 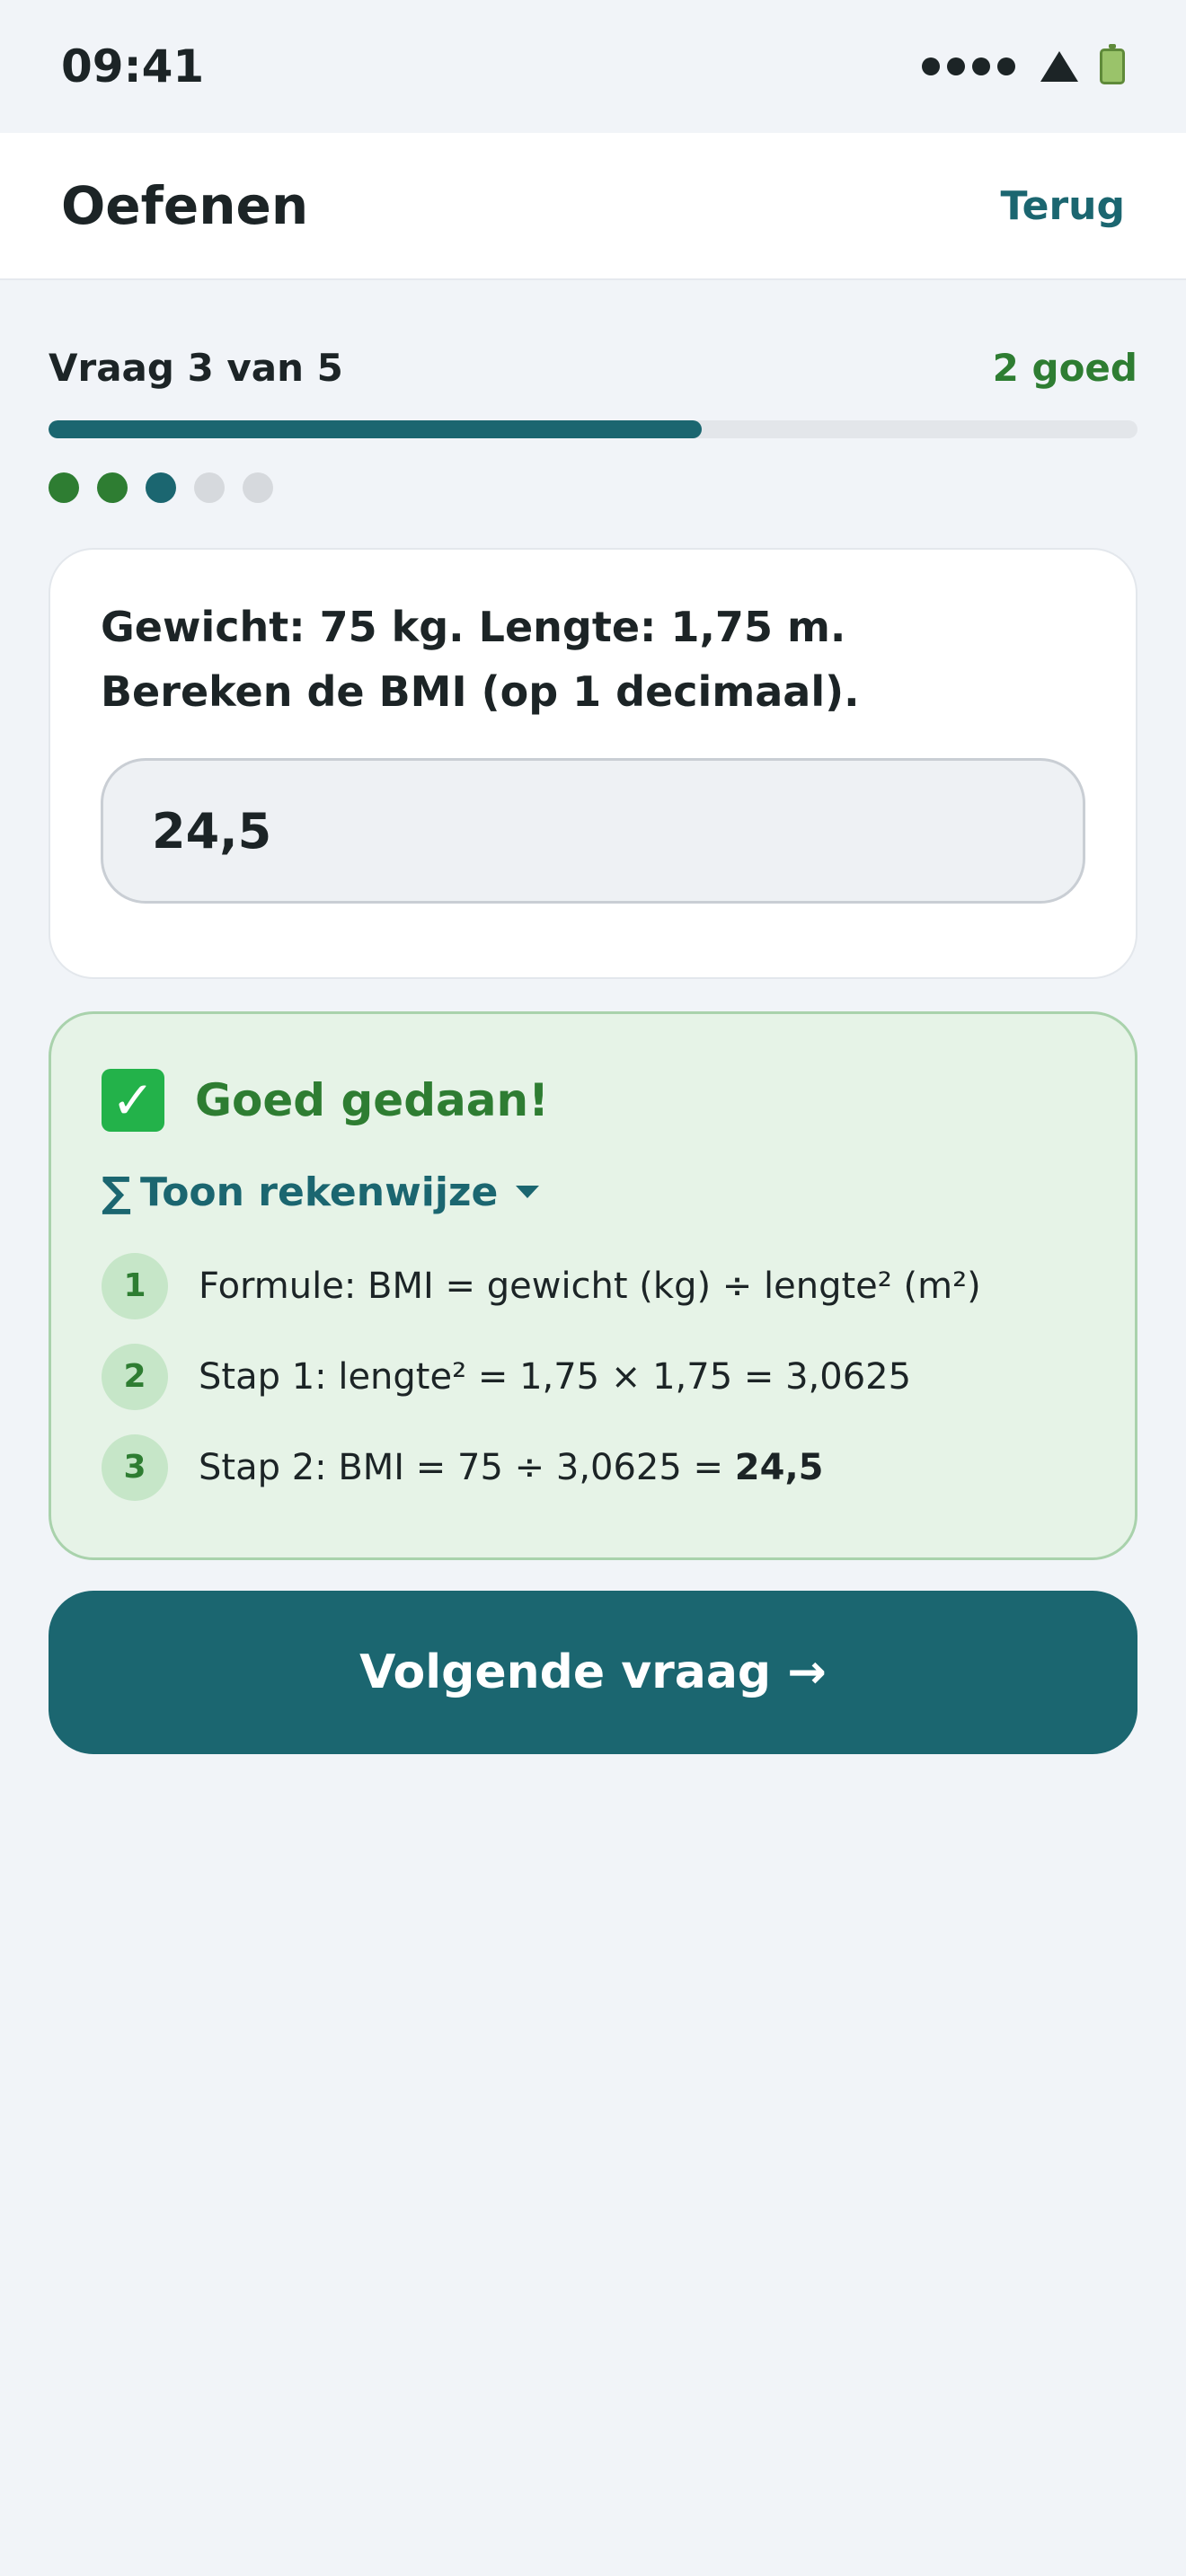 What do you see at coordinates (593, 367) in the screenshot?
I see `progress-row: Vraag 3 van 5 2 goed` at bounding box center [593, 367].